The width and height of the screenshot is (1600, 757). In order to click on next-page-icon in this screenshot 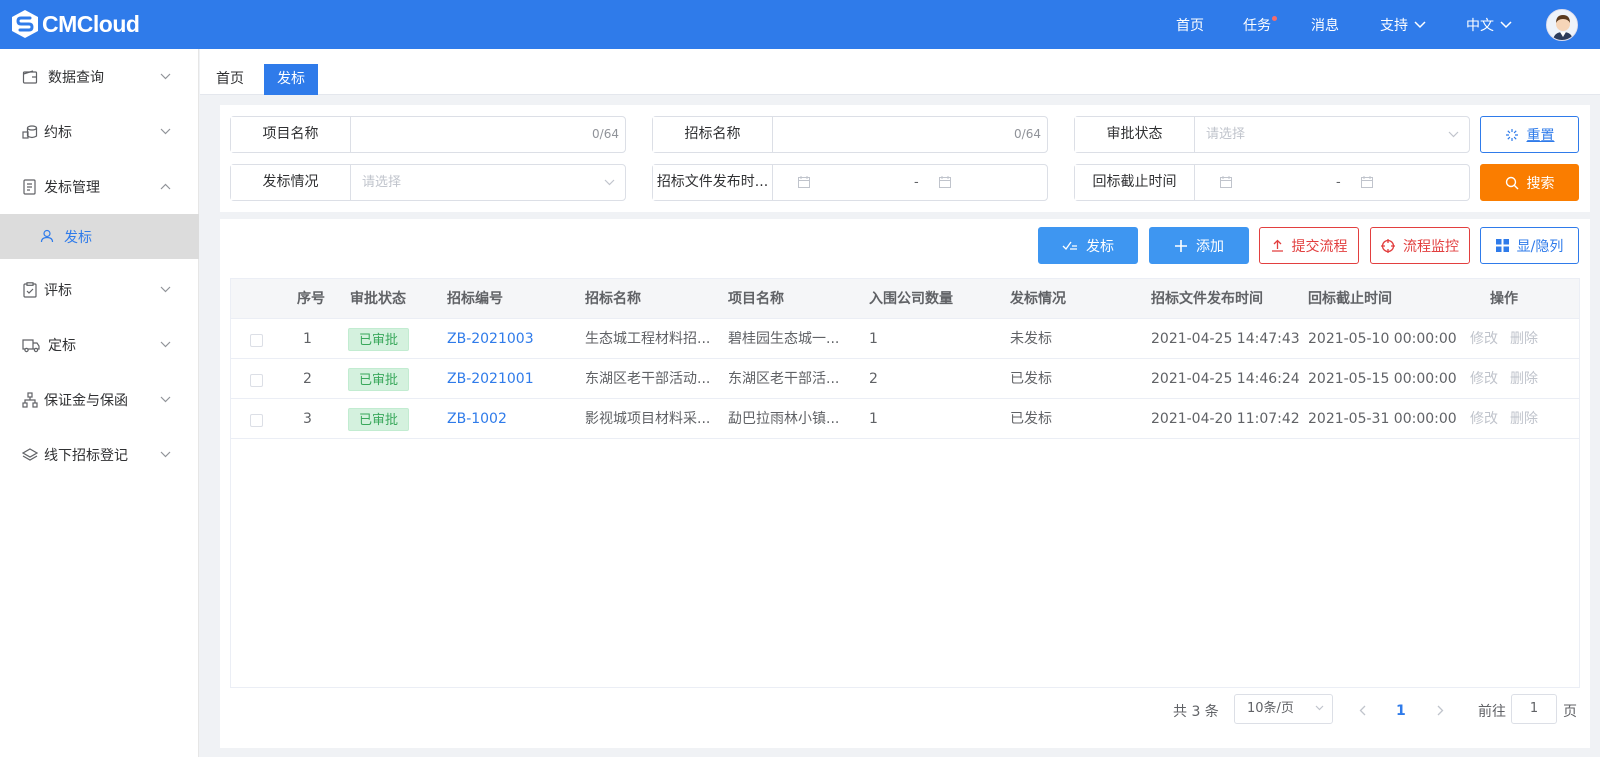, I will do `click(1440, 710)`.